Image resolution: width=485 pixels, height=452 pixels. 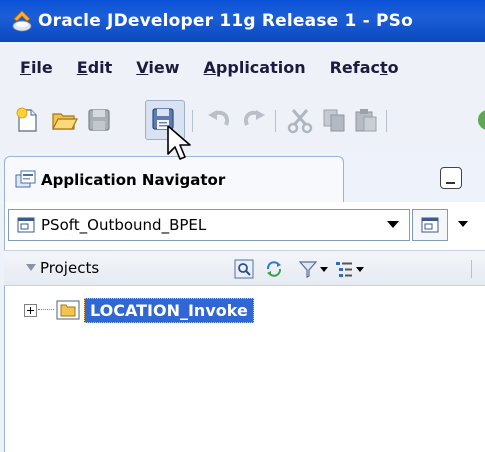 I want to click on menu-application-label: pplication, so click(x=260, y=67).